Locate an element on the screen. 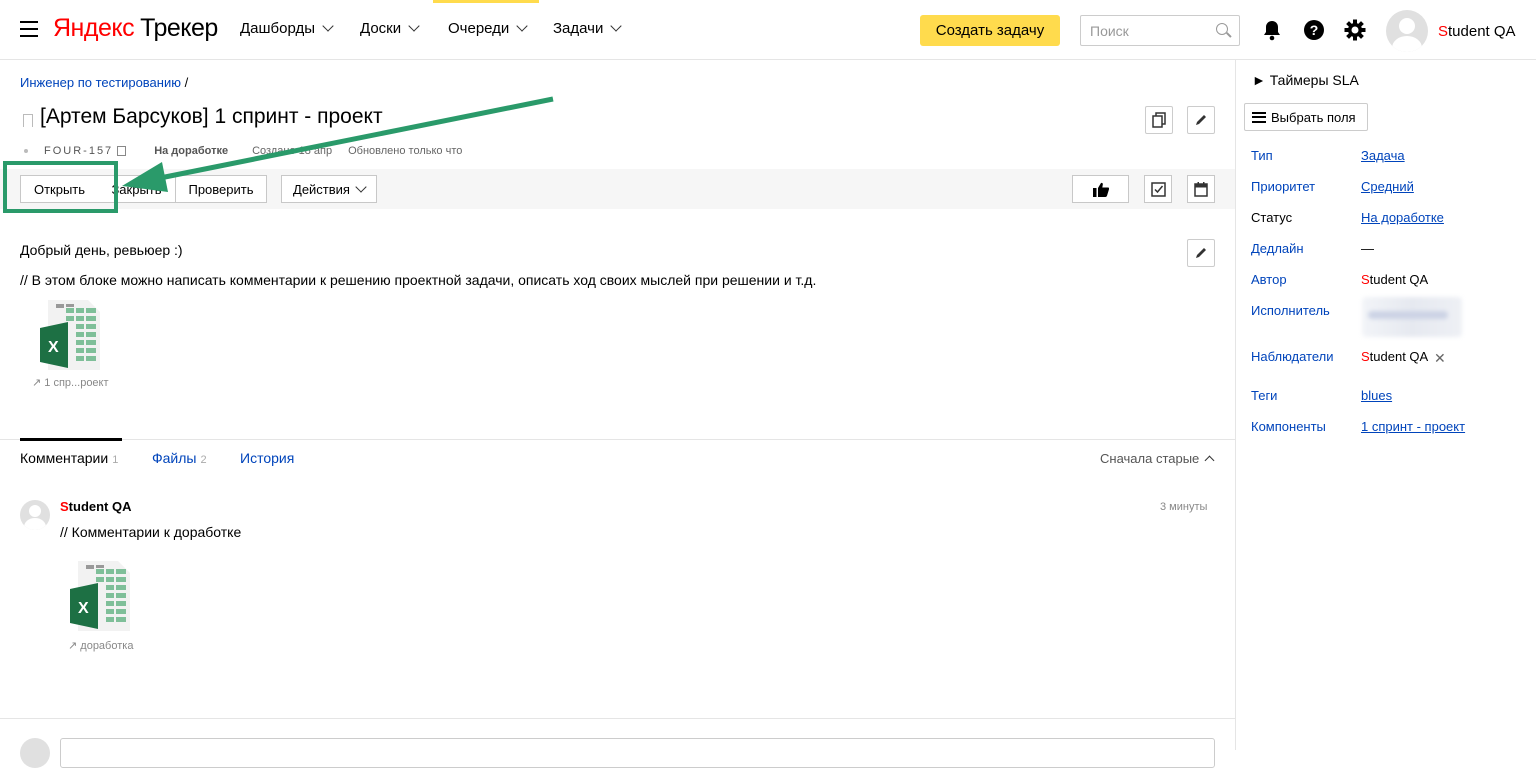  comment-avatar is located at coordinates (35, 515).